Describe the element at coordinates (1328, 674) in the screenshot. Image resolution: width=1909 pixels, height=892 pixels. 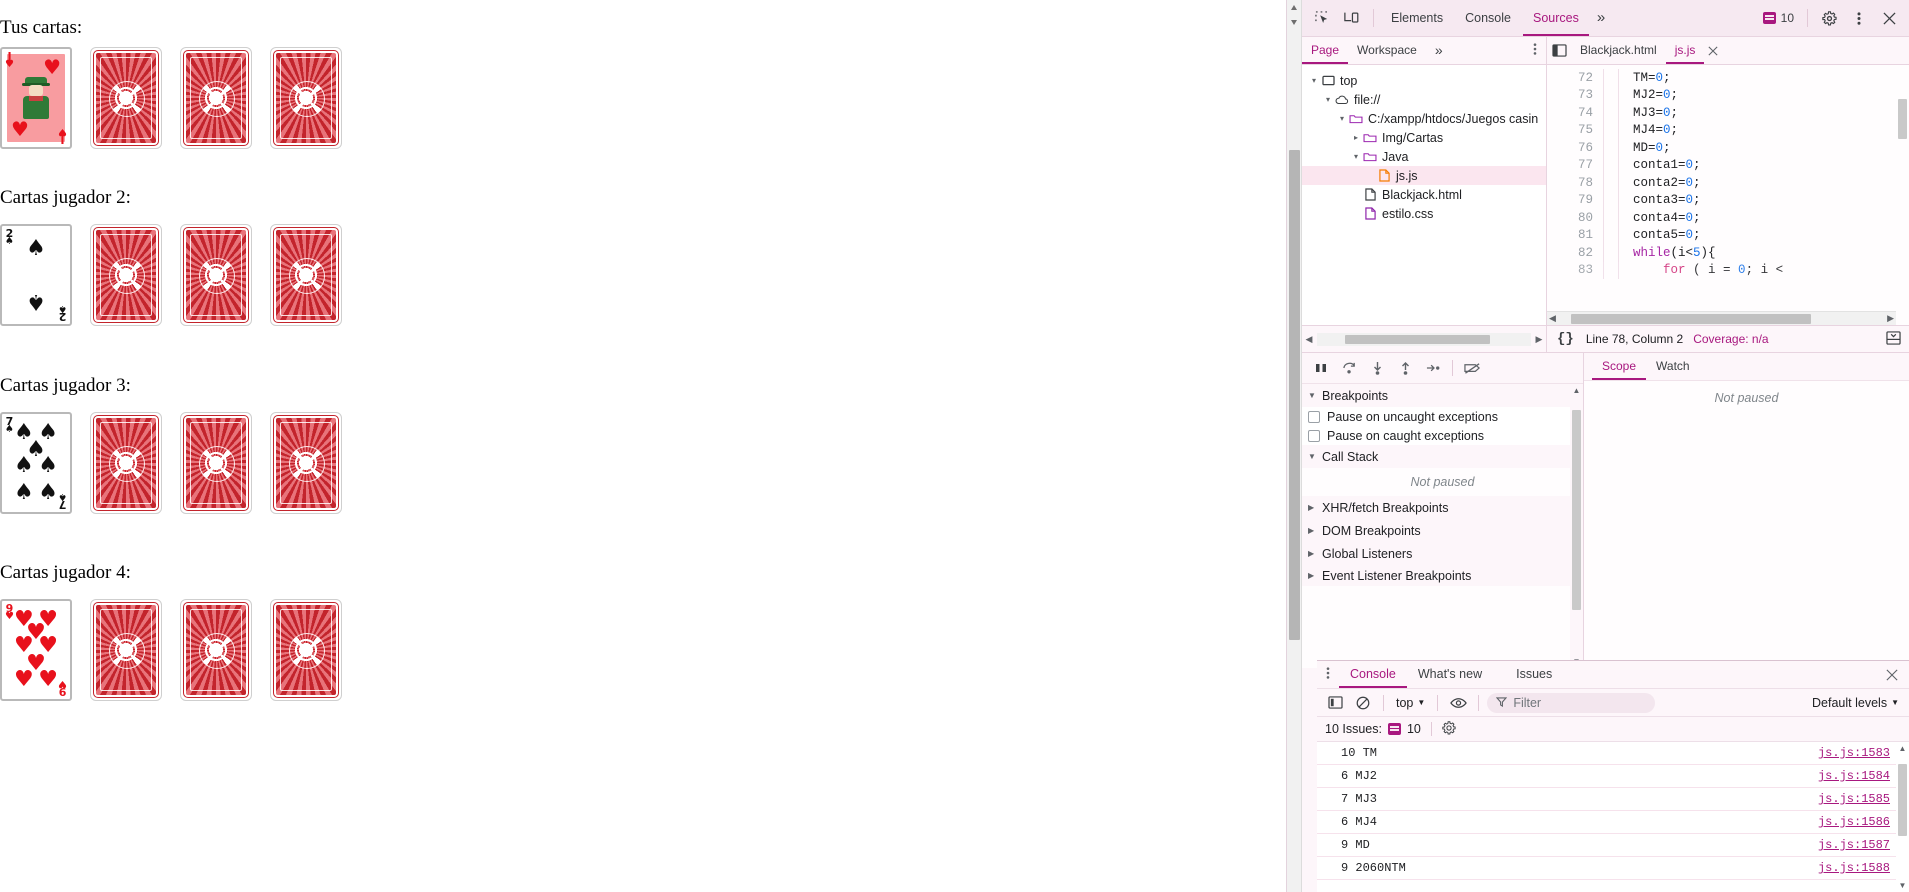
I see `more-tools-icon` at that location.